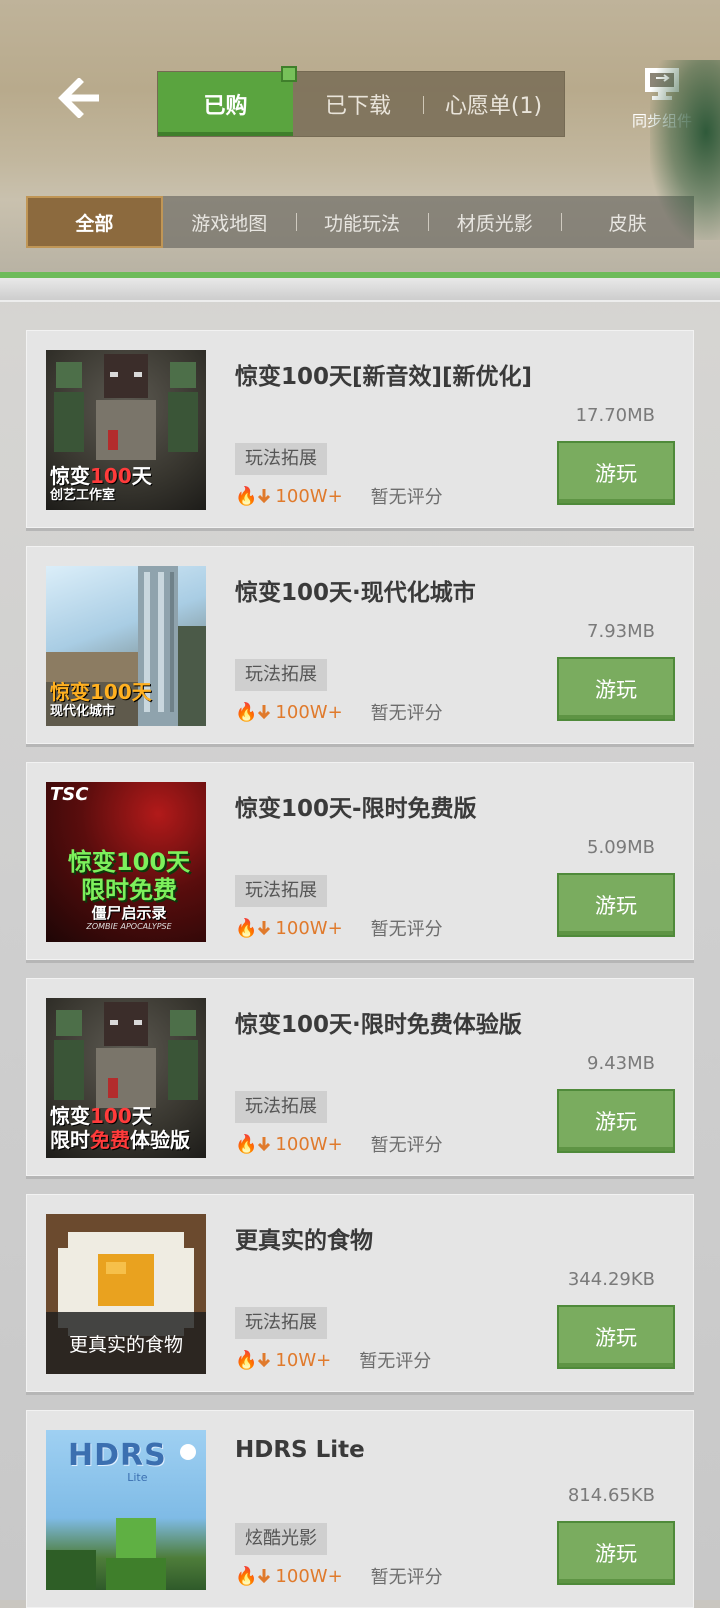 The height and width of the screenshot is (1608, 720). I want to click on category-tab-label: 功能玩法, so click(361, 223).